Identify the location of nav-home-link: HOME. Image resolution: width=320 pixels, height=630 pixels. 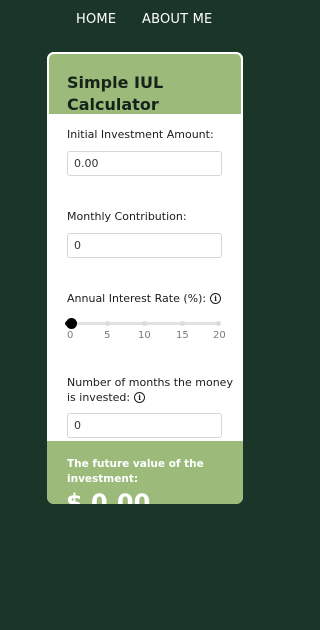
(96, 20).